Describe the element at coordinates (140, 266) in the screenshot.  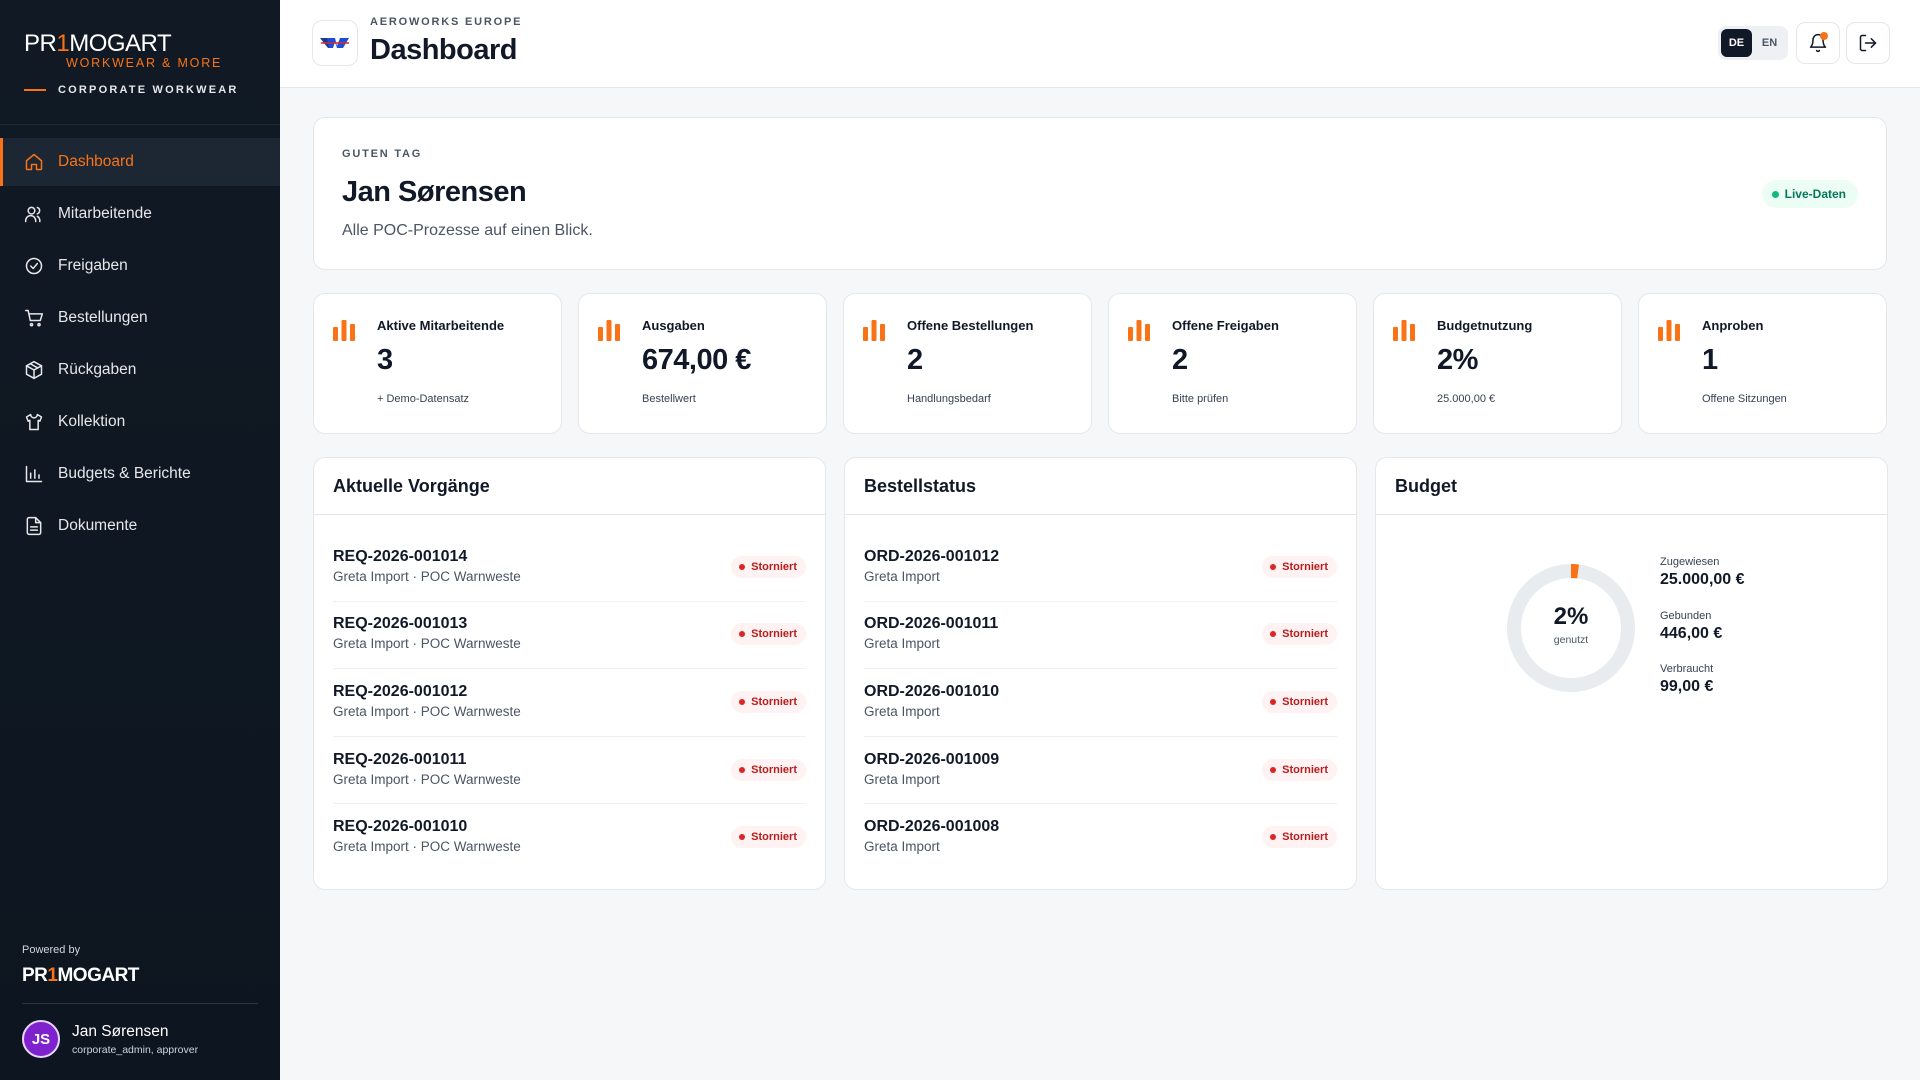
I see `sidebar-item-freigaben: Freigaben` at that location.